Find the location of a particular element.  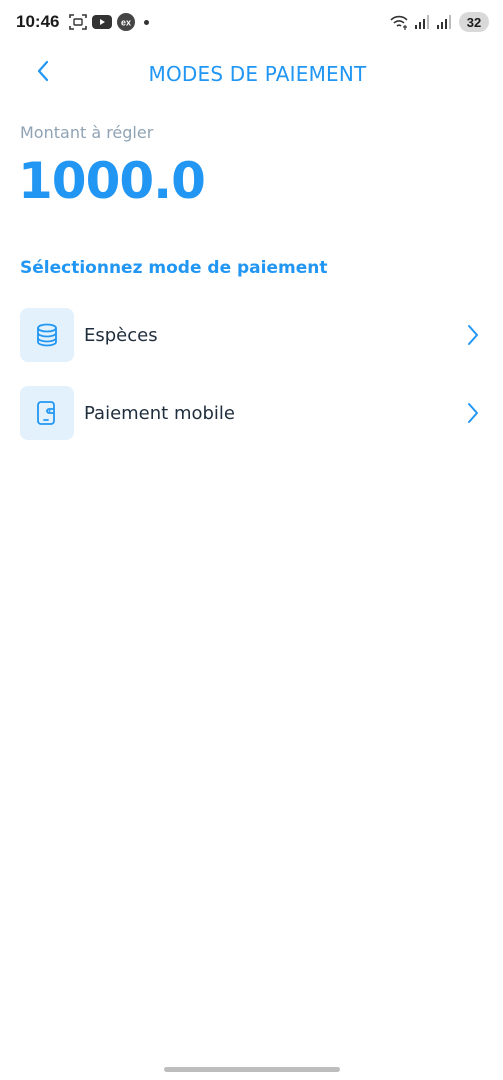

notification-dot is located at coordinates (147, 22).